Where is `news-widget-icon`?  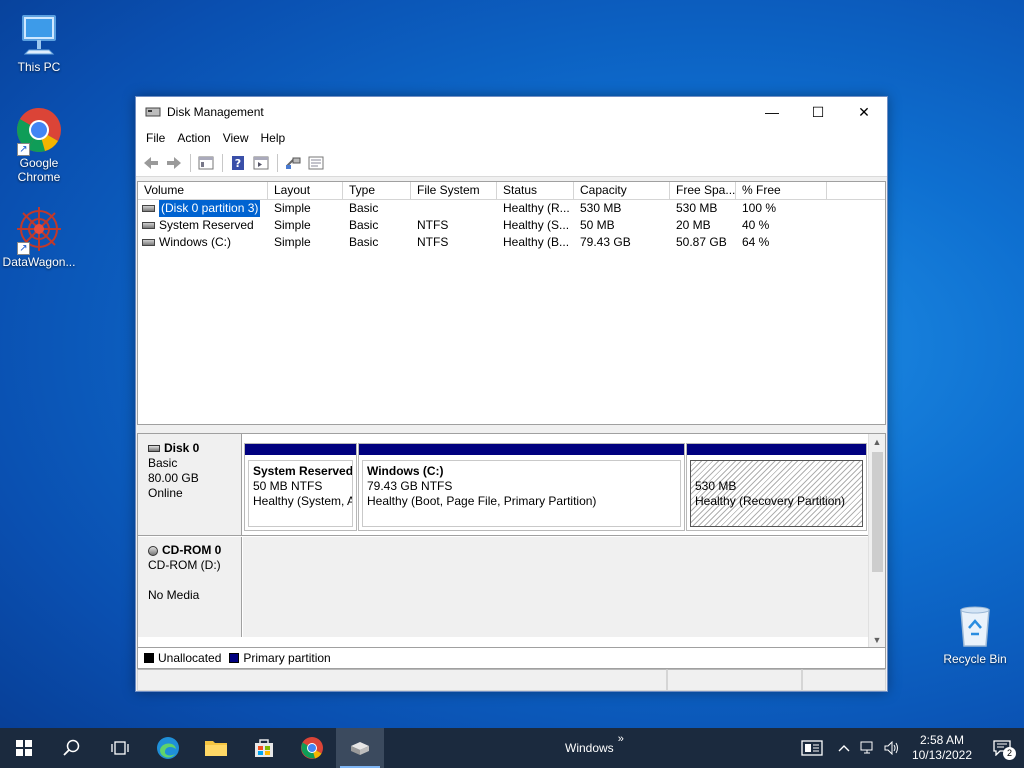
news-widget-icon is located at coordinates (812, 748).